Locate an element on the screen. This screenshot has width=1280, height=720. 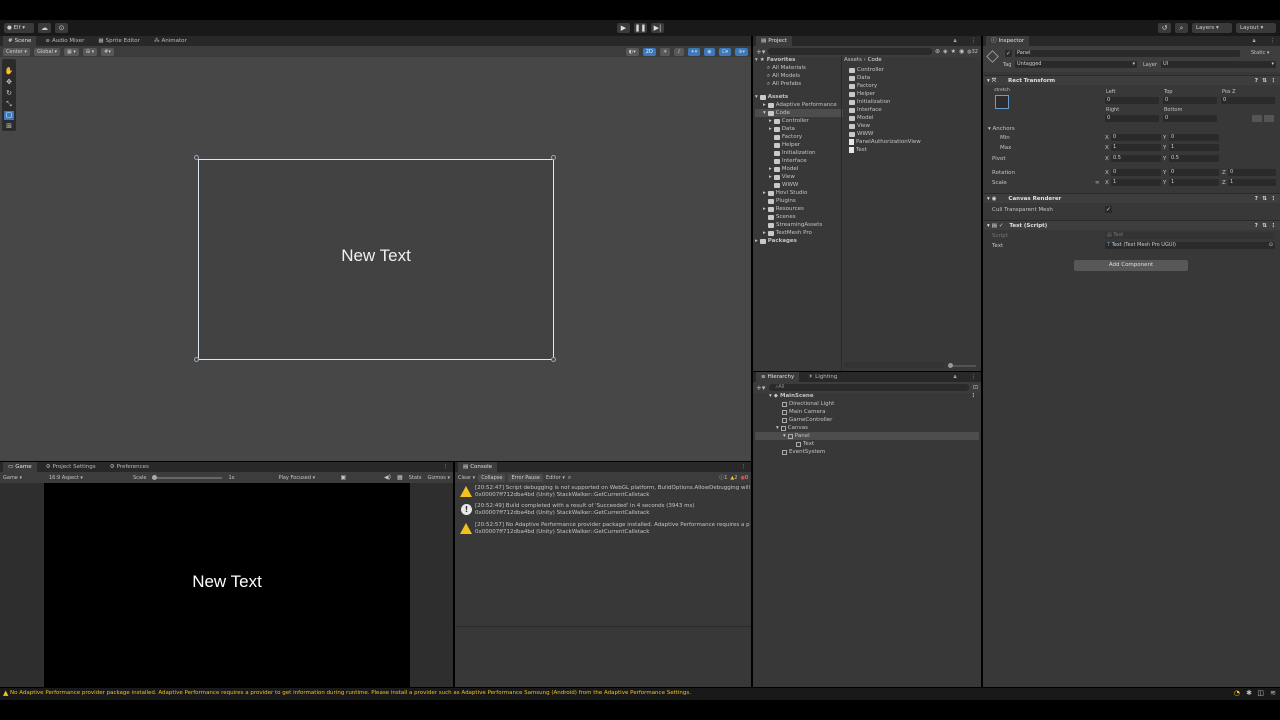
right-field: 0 is located at coordinates (1132, 118).